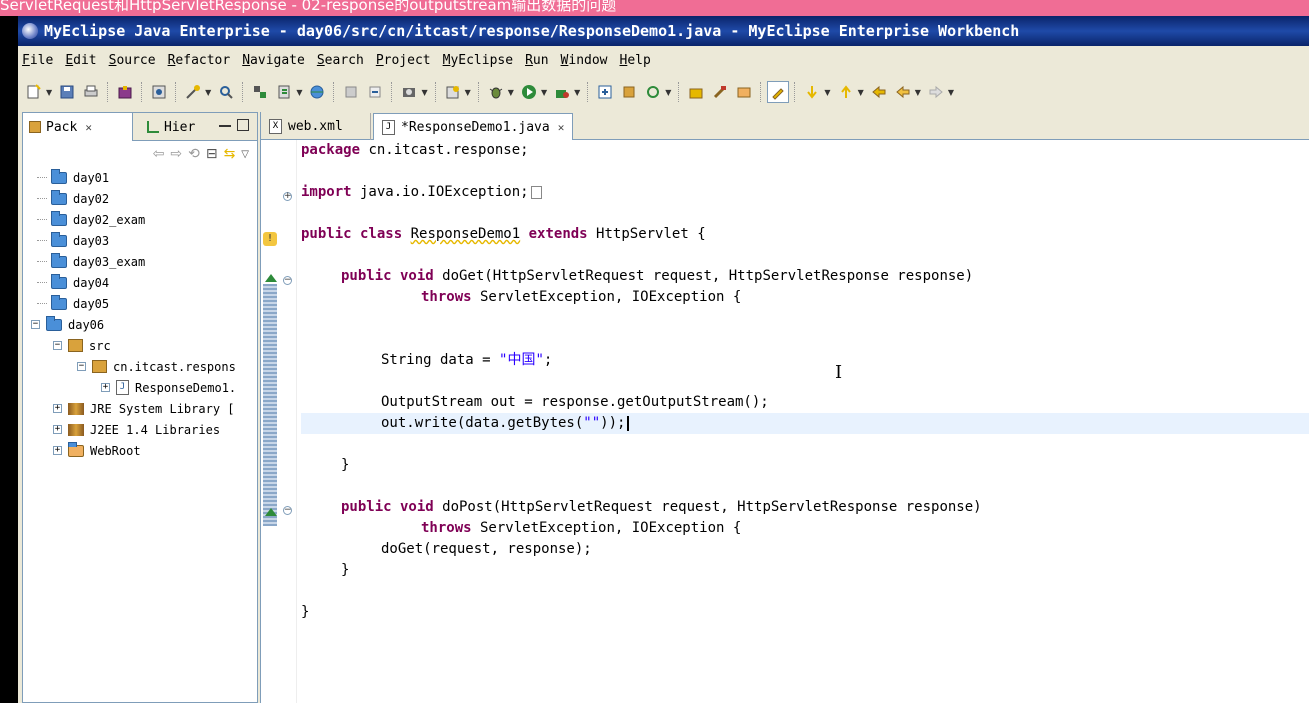  Describe the element at coordinates (142, 92) in the screenshot. I see `toolbar-separator` at that location.